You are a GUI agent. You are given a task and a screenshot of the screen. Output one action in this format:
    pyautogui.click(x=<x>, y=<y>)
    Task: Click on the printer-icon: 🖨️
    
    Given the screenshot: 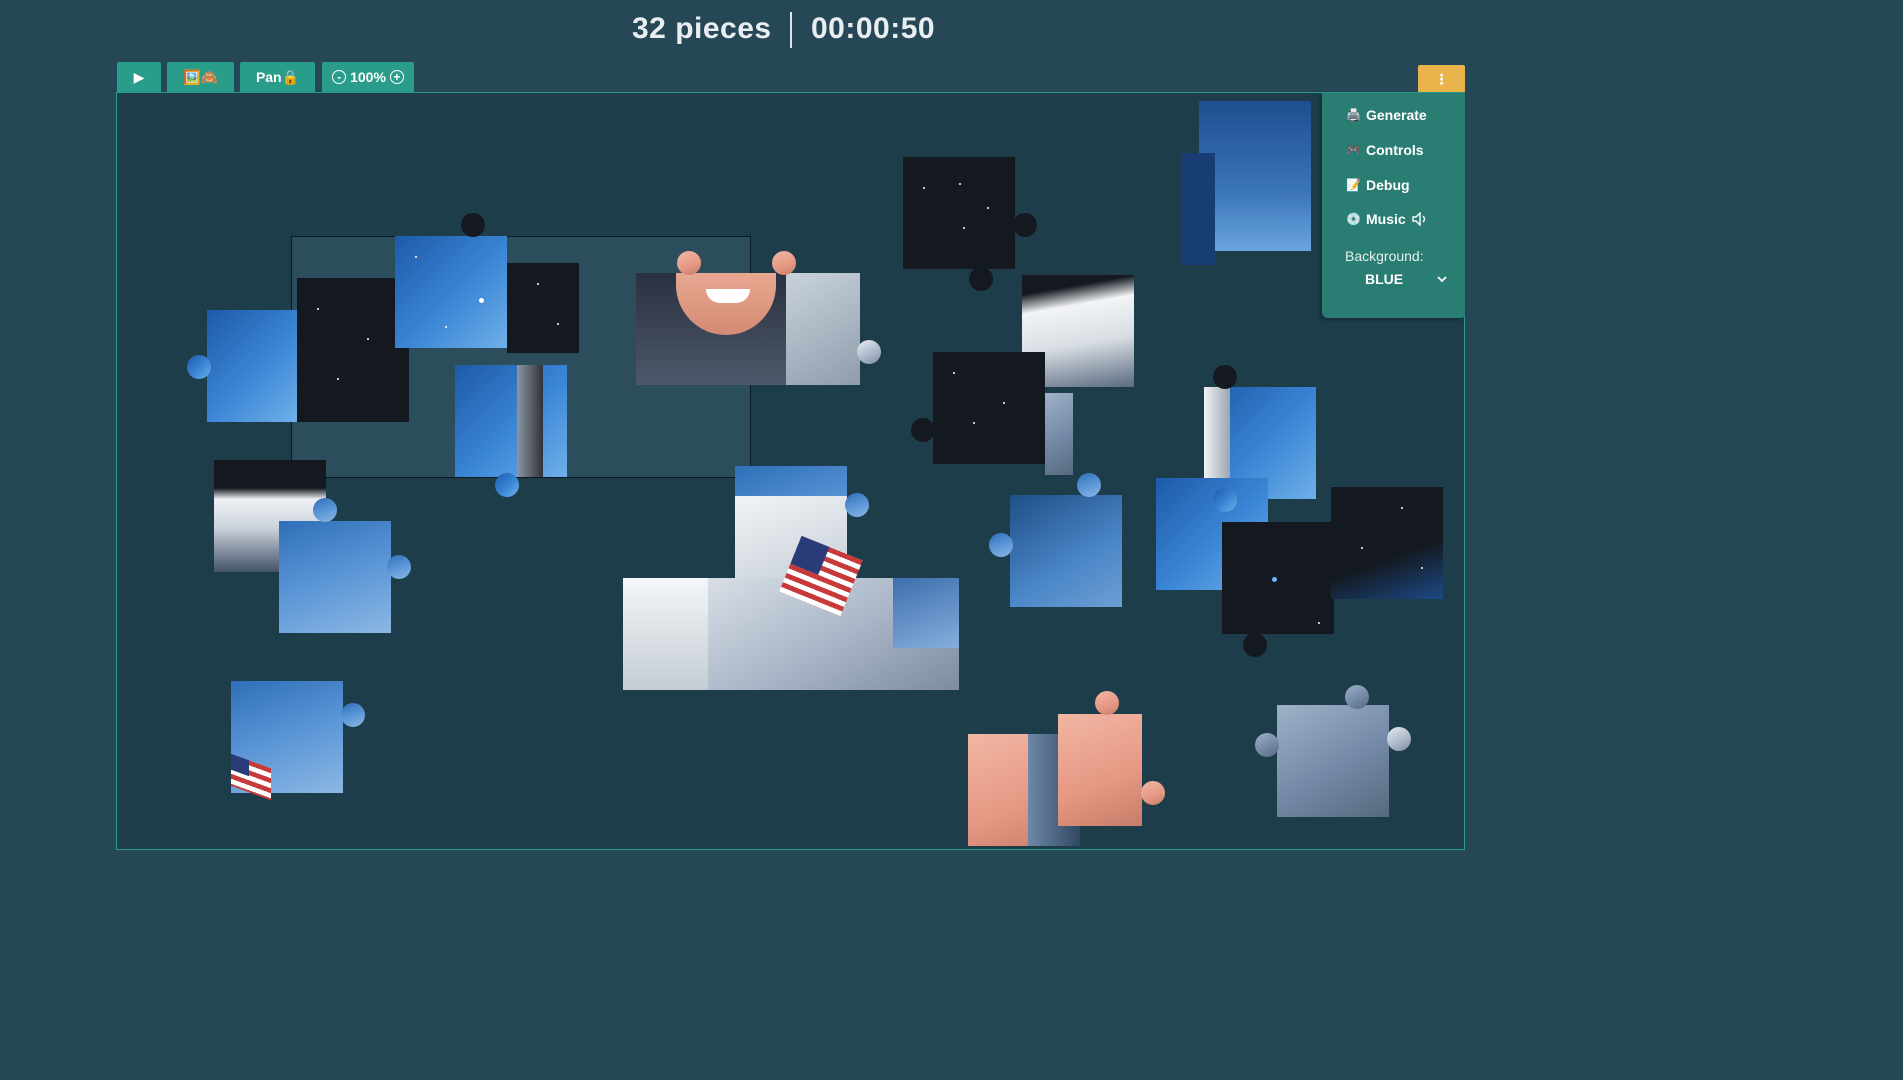 What is the action you would take?
    pyautogui.click(x=1353, y=115)
    